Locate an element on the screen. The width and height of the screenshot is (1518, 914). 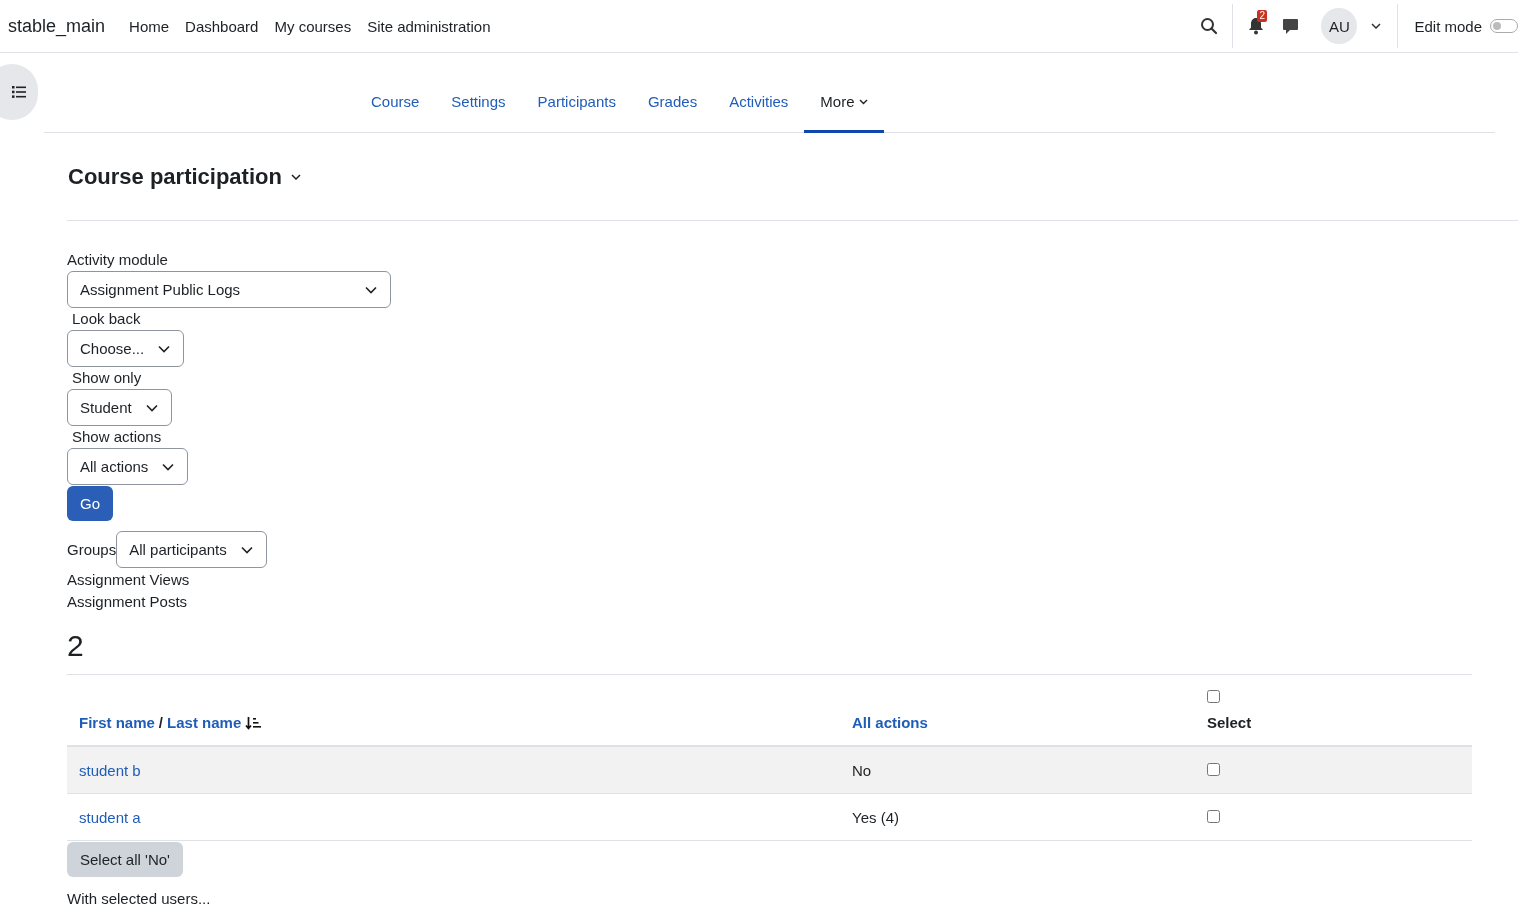
nav-link: Site administration is located at coordinates (429, 26).